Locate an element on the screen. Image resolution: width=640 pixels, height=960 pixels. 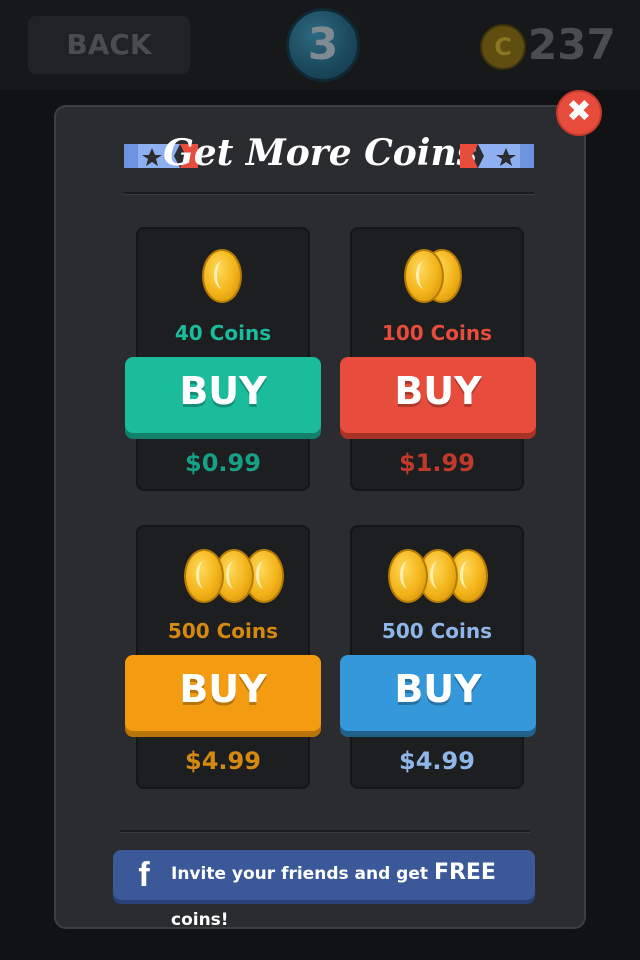
top-bar: BACK 3 C 237 is located at coordinates (320, 45).